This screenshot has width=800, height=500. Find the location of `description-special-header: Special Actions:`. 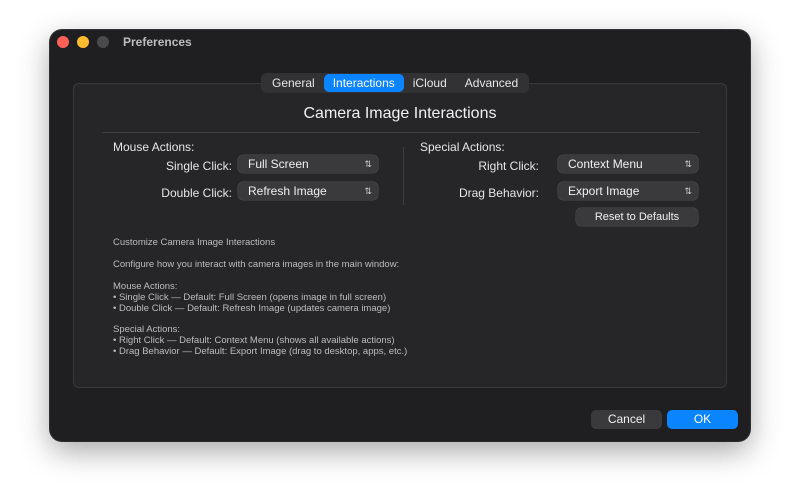

description-special-header: Special Actions: is located at coordinates (147, 329).